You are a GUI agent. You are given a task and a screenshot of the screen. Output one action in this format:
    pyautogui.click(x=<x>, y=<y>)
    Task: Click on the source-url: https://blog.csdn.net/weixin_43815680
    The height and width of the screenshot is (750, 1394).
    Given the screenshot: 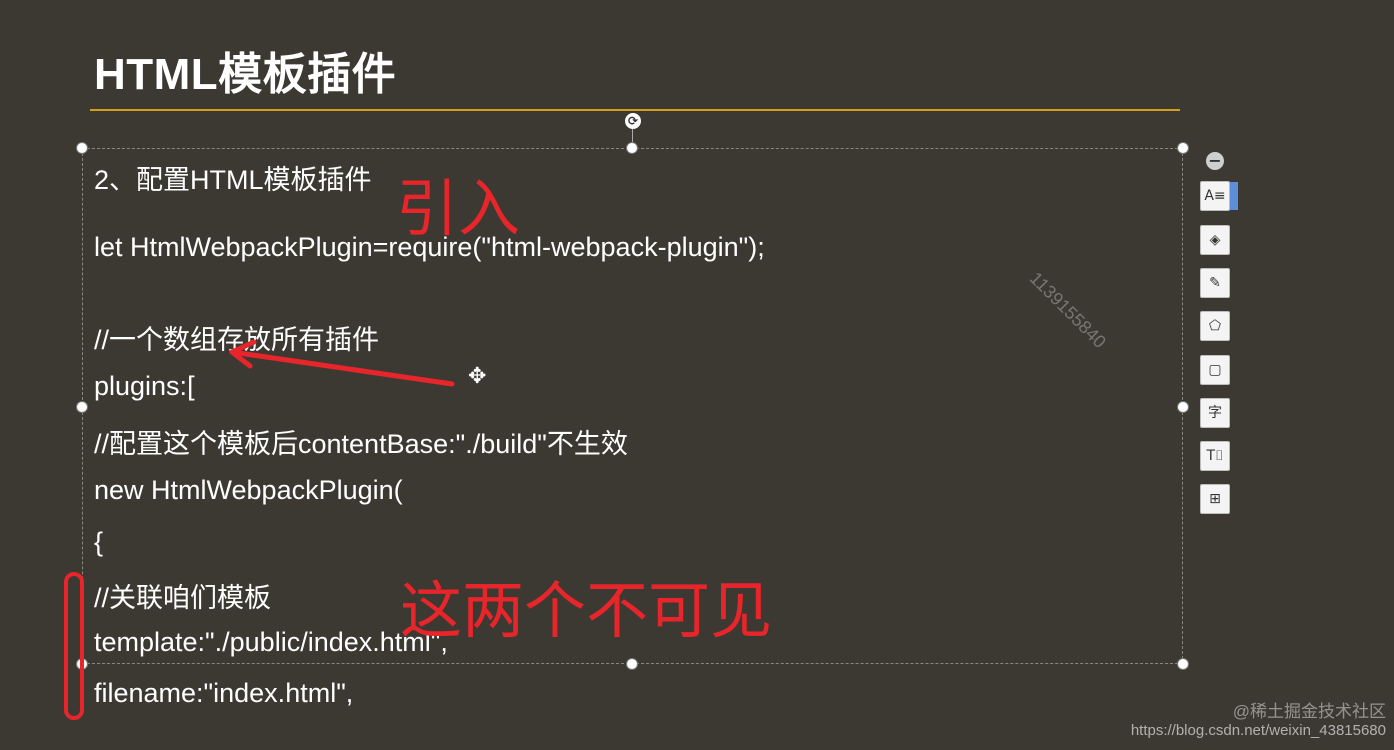 What is the action you would take?
    pyautogui.click(x=1258, y=730)
    